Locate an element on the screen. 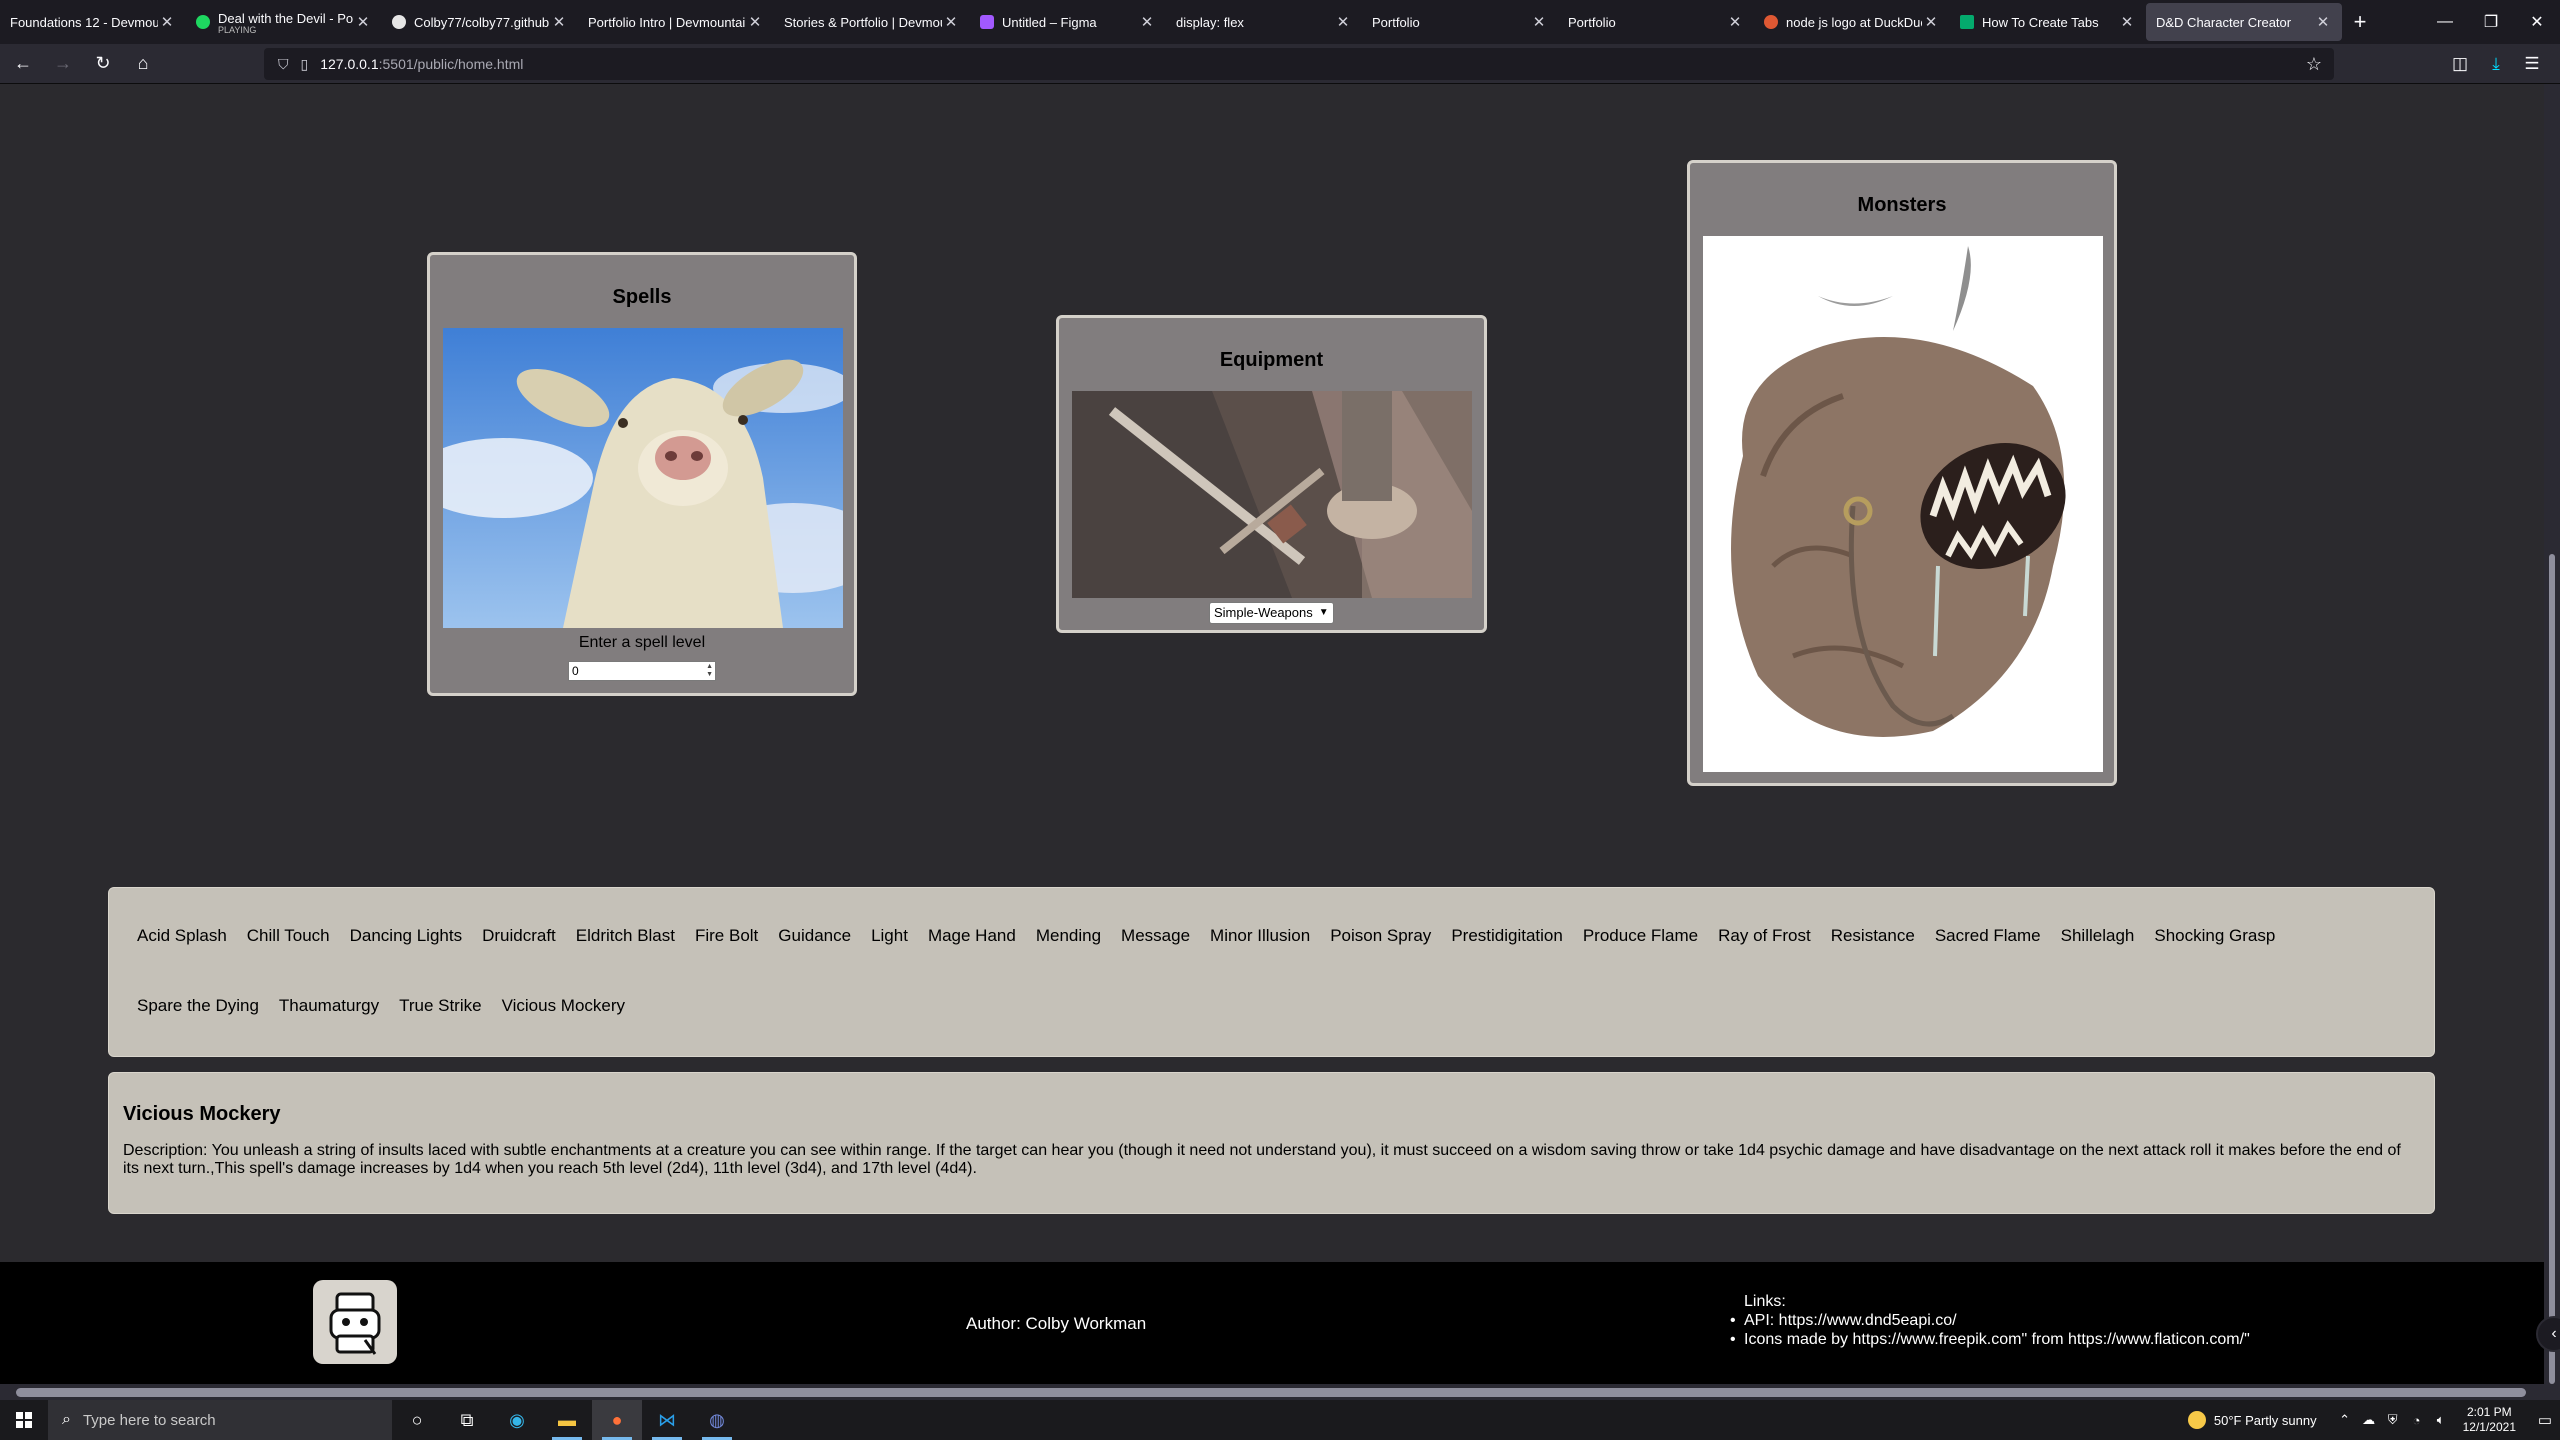 The width and height of the screenshot is (2560, 1440). reload-icon: ↻ is located at coordinates (103, 64).